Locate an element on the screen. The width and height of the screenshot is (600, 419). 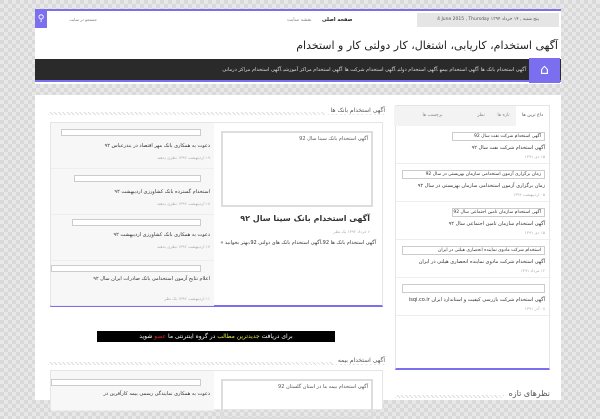
post-date: ۰۸ آذر ۱۳۹۱ is located at coordinates (534, 308).